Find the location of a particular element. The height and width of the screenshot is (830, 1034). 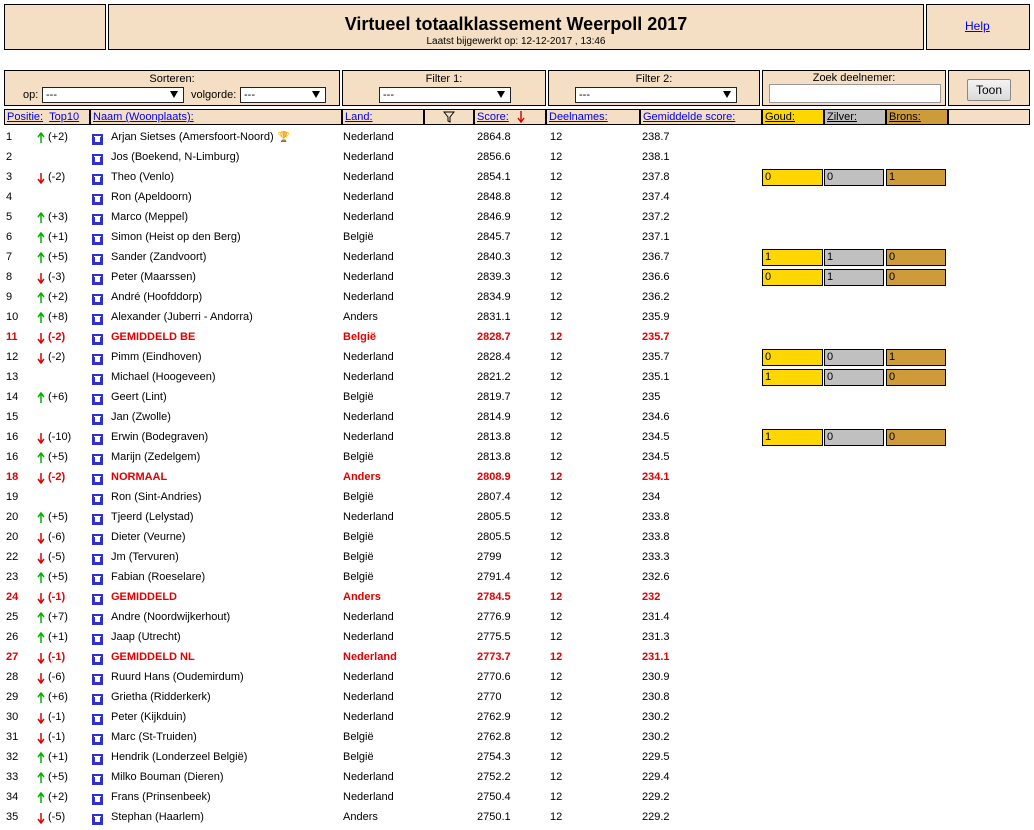

gemiddelde-cell: 230.2 is located at coordinates (656, 737).